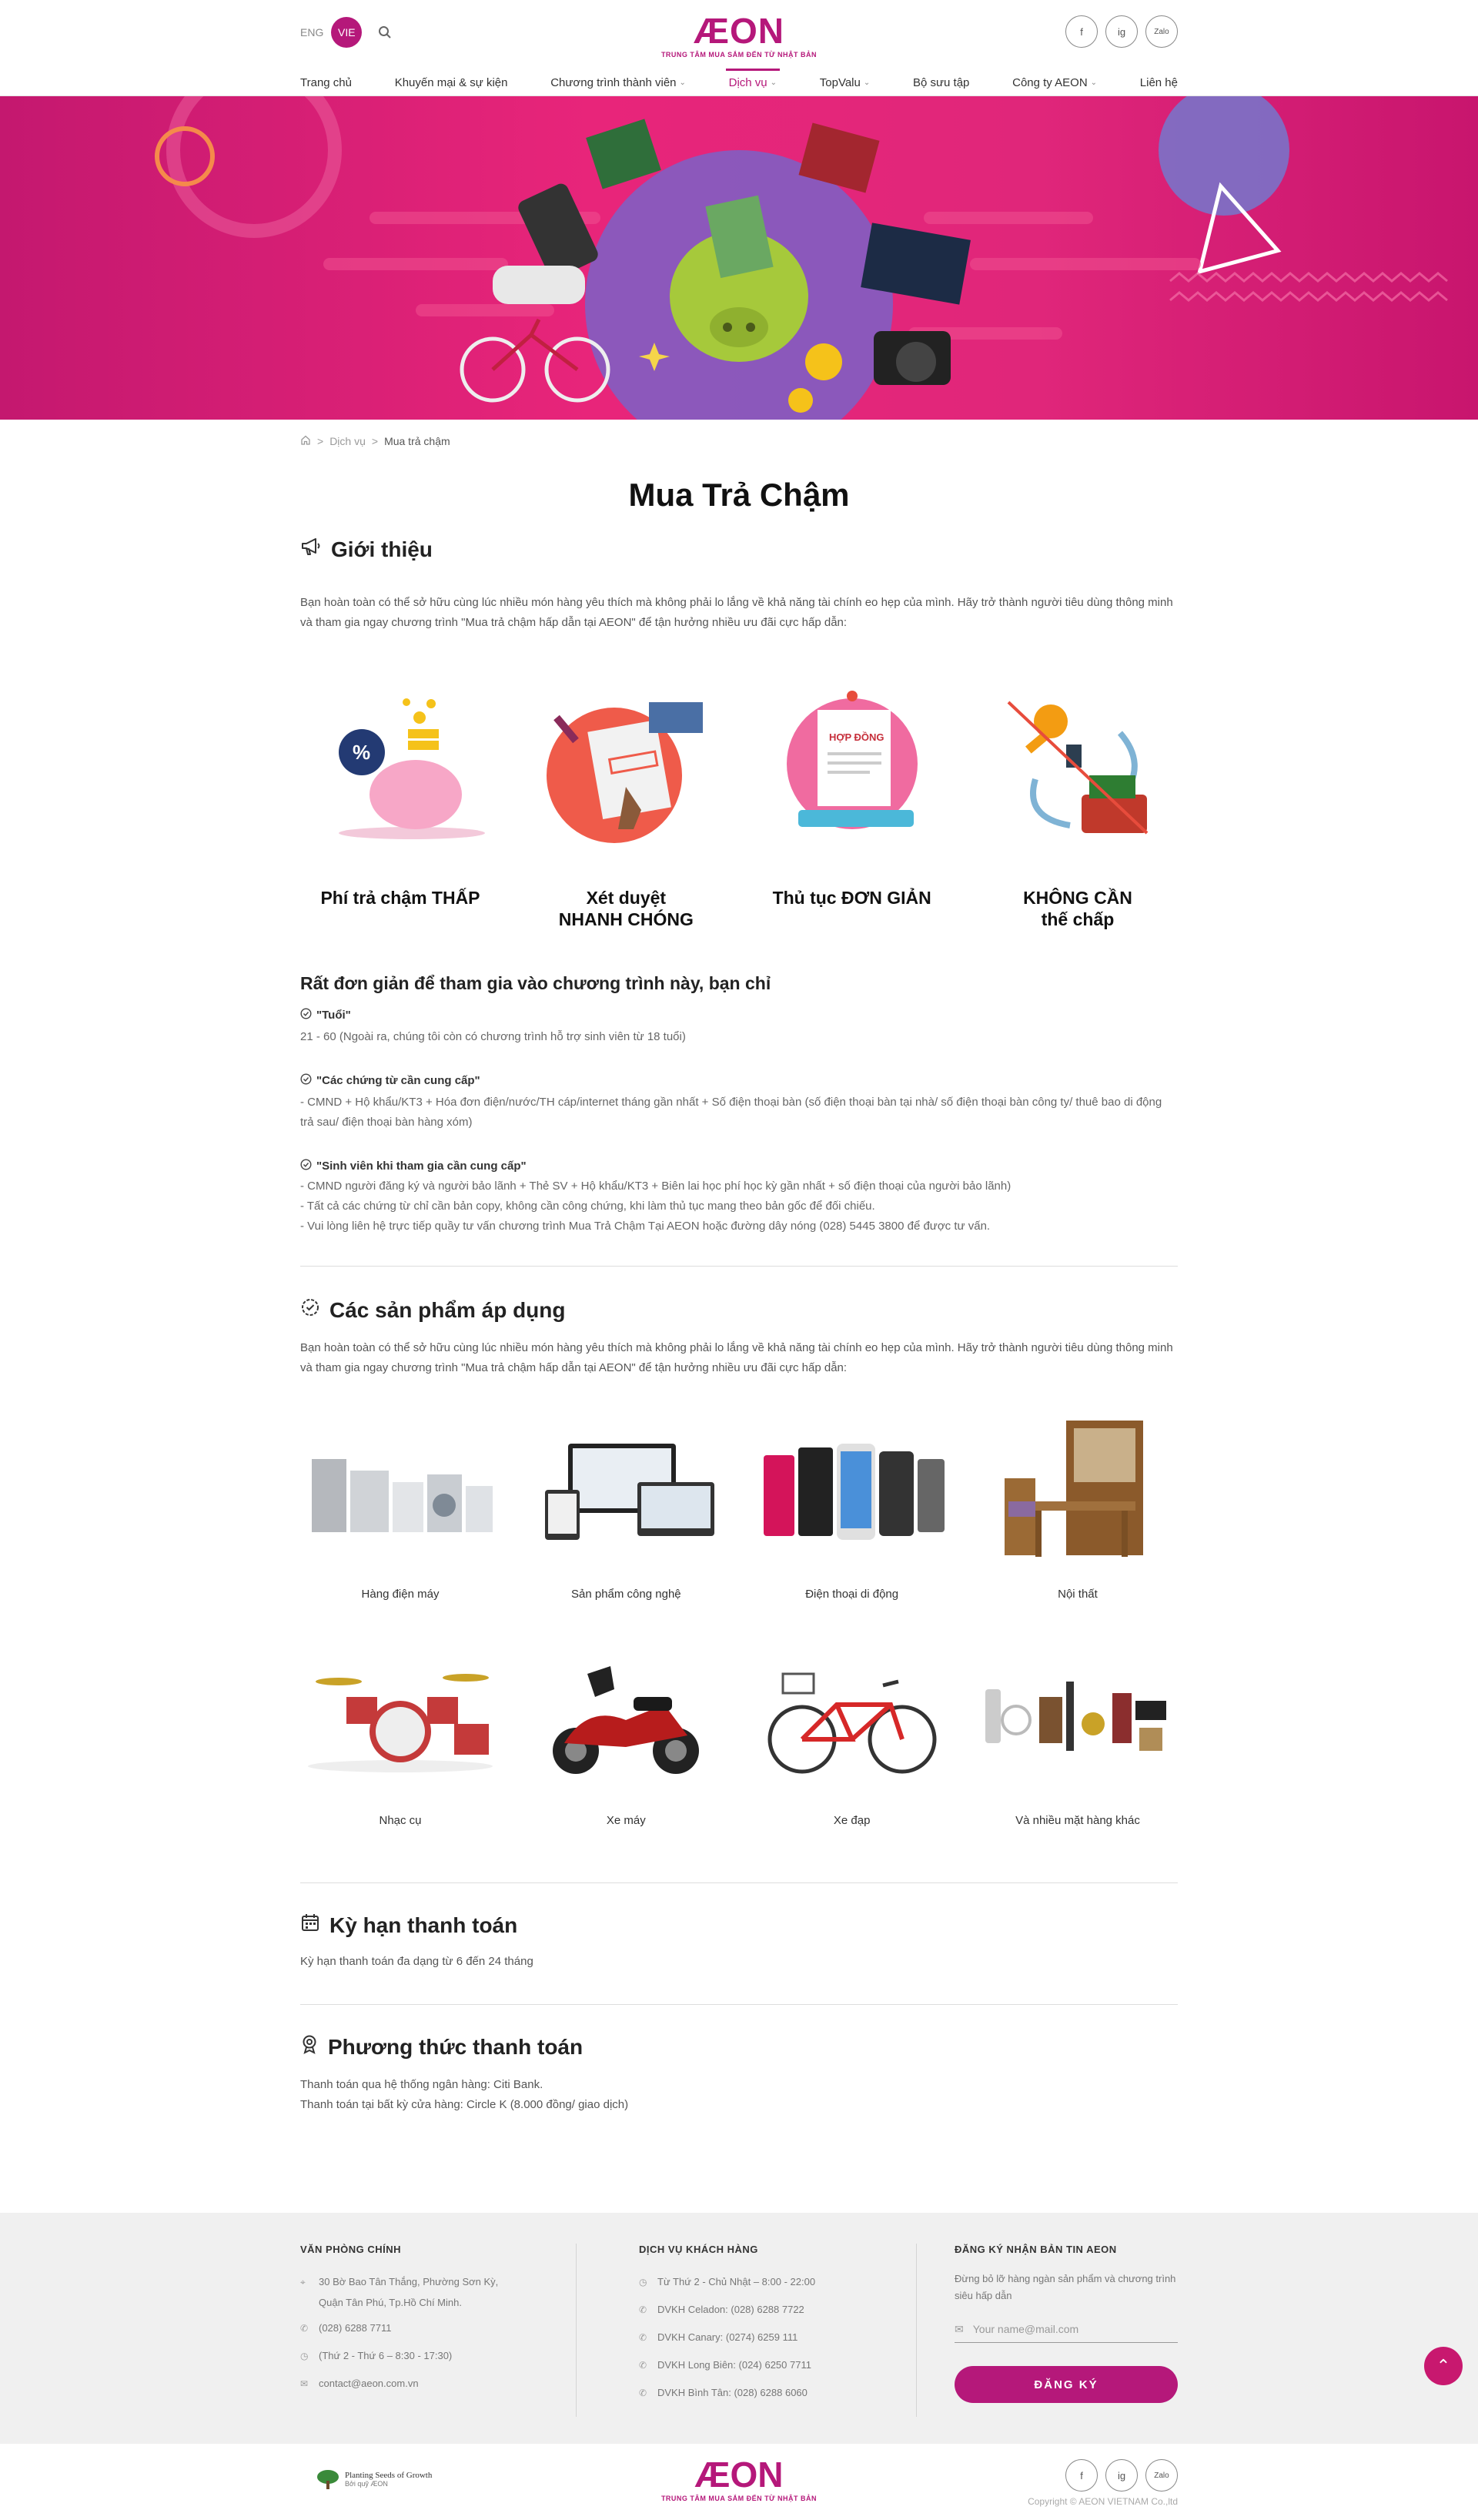  Describe the element at coordinates (1066, 2330) in the screenshot. I see `newsletter-email-input: ✉ Your name@mail.com` at that location.